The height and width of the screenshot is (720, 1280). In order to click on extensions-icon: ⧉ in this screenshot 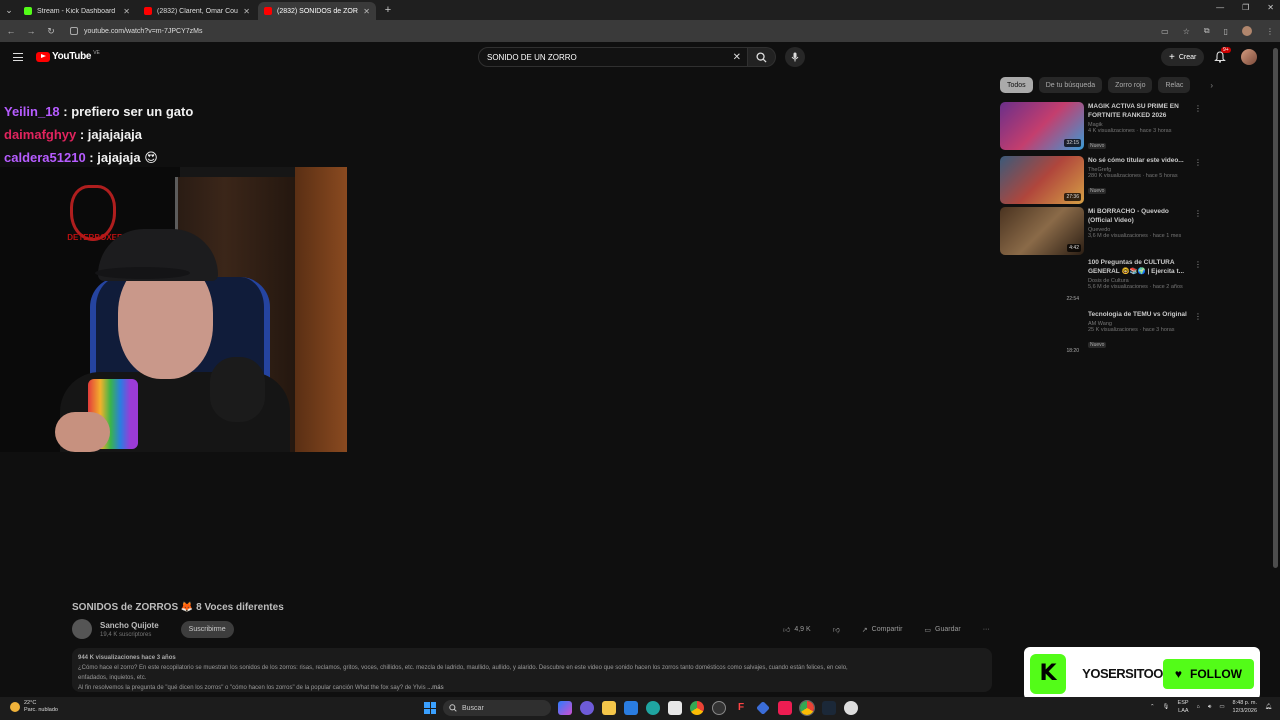, I will do `click(1207, 31)`.